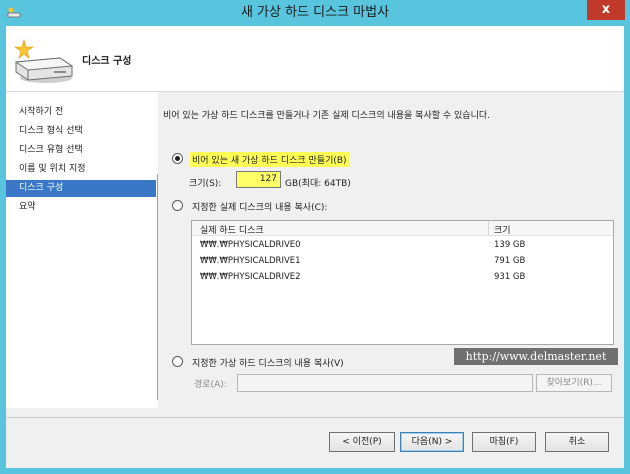 The image size is (630, 474). I want to click on path-input, so click(385, 383).